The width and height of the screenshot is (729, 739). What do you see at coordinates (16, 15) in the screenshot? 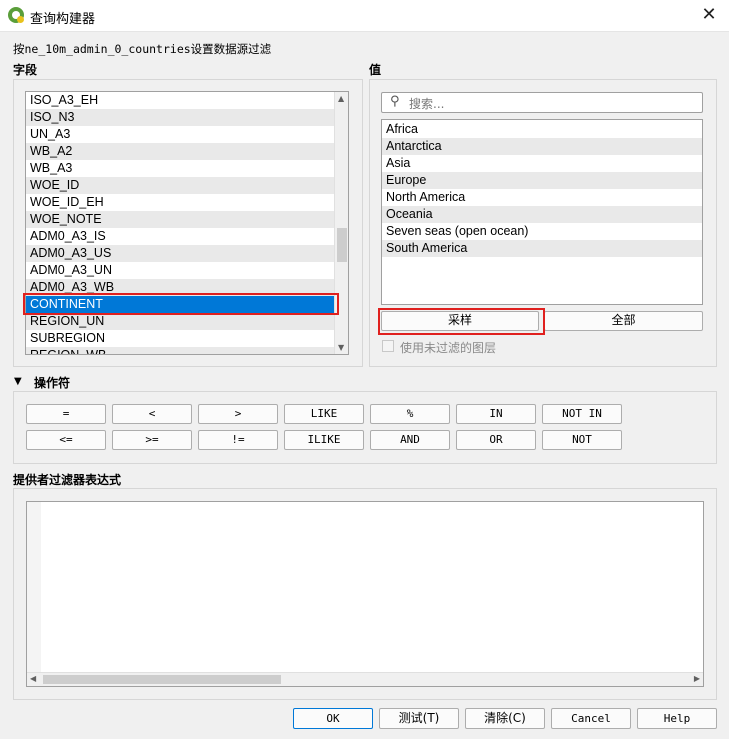
I see `qgis-logo-icon` at bounding box center [16, 15].